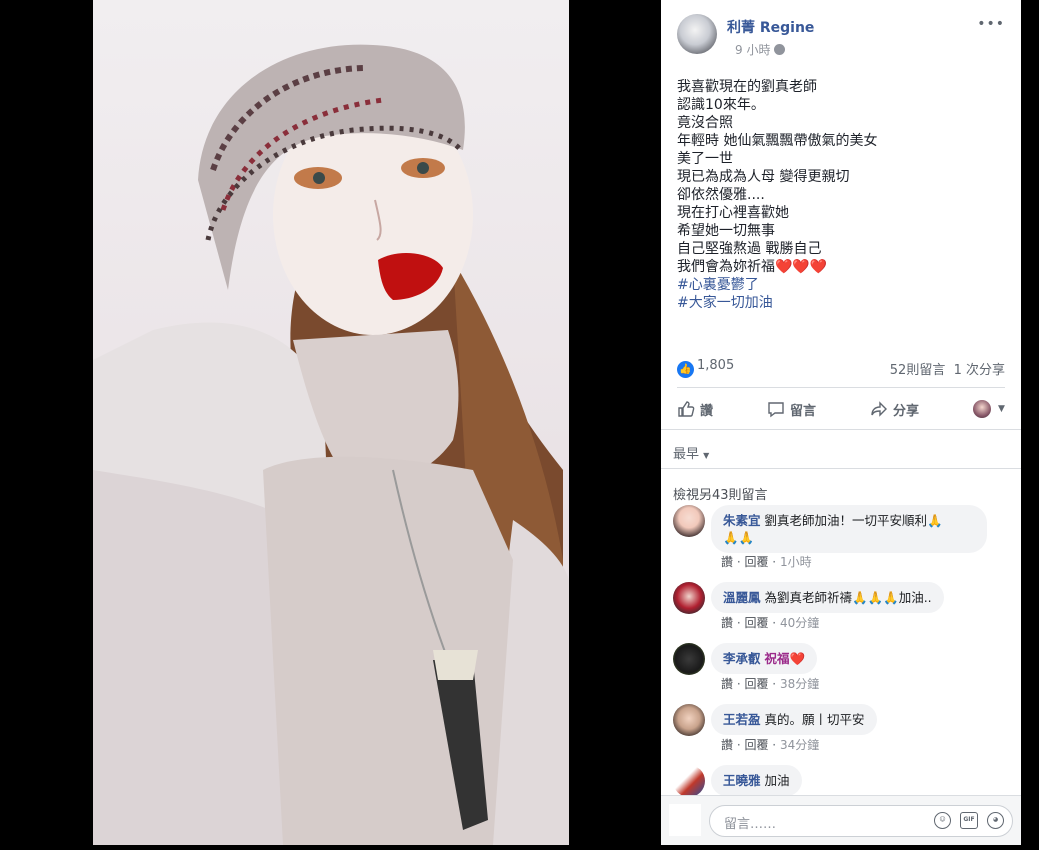 This screenshot has height=850, width=1039. Describe the element at coordinates (861, 821) in the screenshot. I see `comment-input: 留言…… ☺ GIF ◕` at that location.